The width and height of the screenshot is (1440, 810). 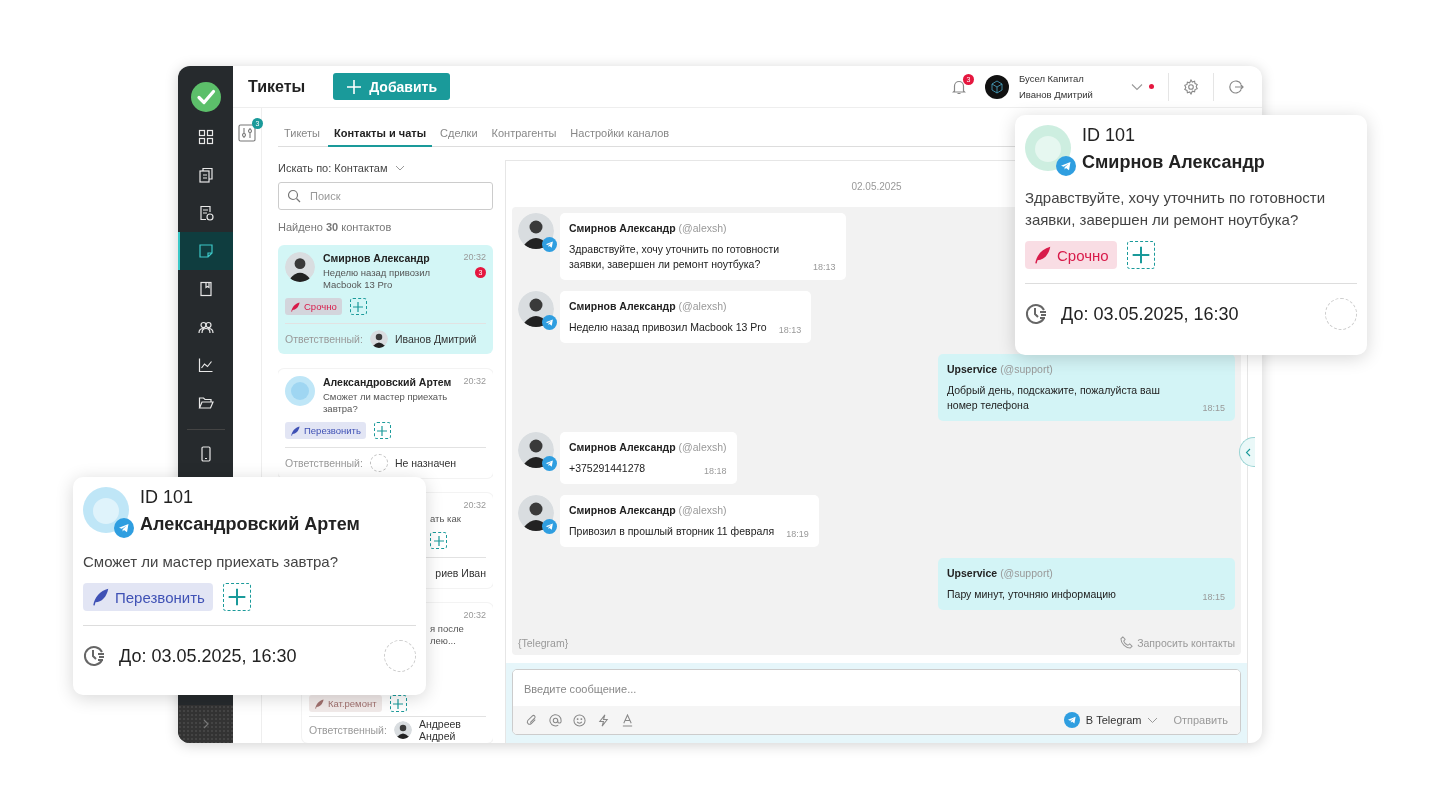 What do you see at coordinates (672, 531) in the screenshot?
I see `message-text: Привозил в прошлый вторник 11 февраля` at bounding box center [672, 531].